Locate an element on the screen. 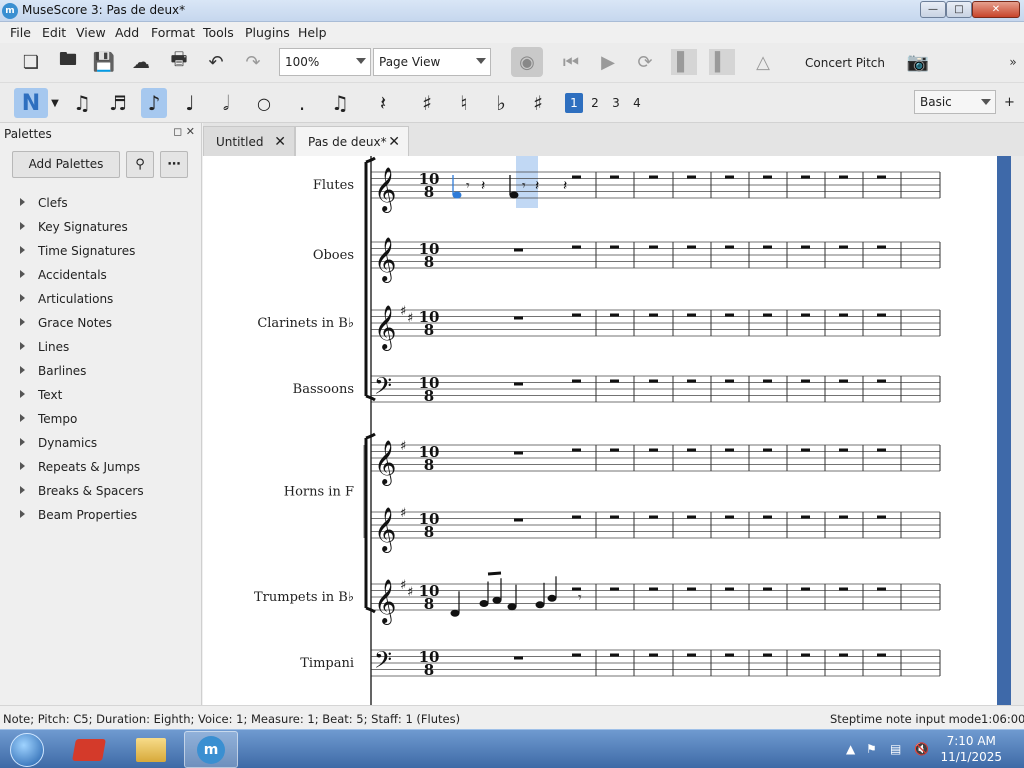  quarter-note-icon: ♩ is located at coordinates (190, 103).